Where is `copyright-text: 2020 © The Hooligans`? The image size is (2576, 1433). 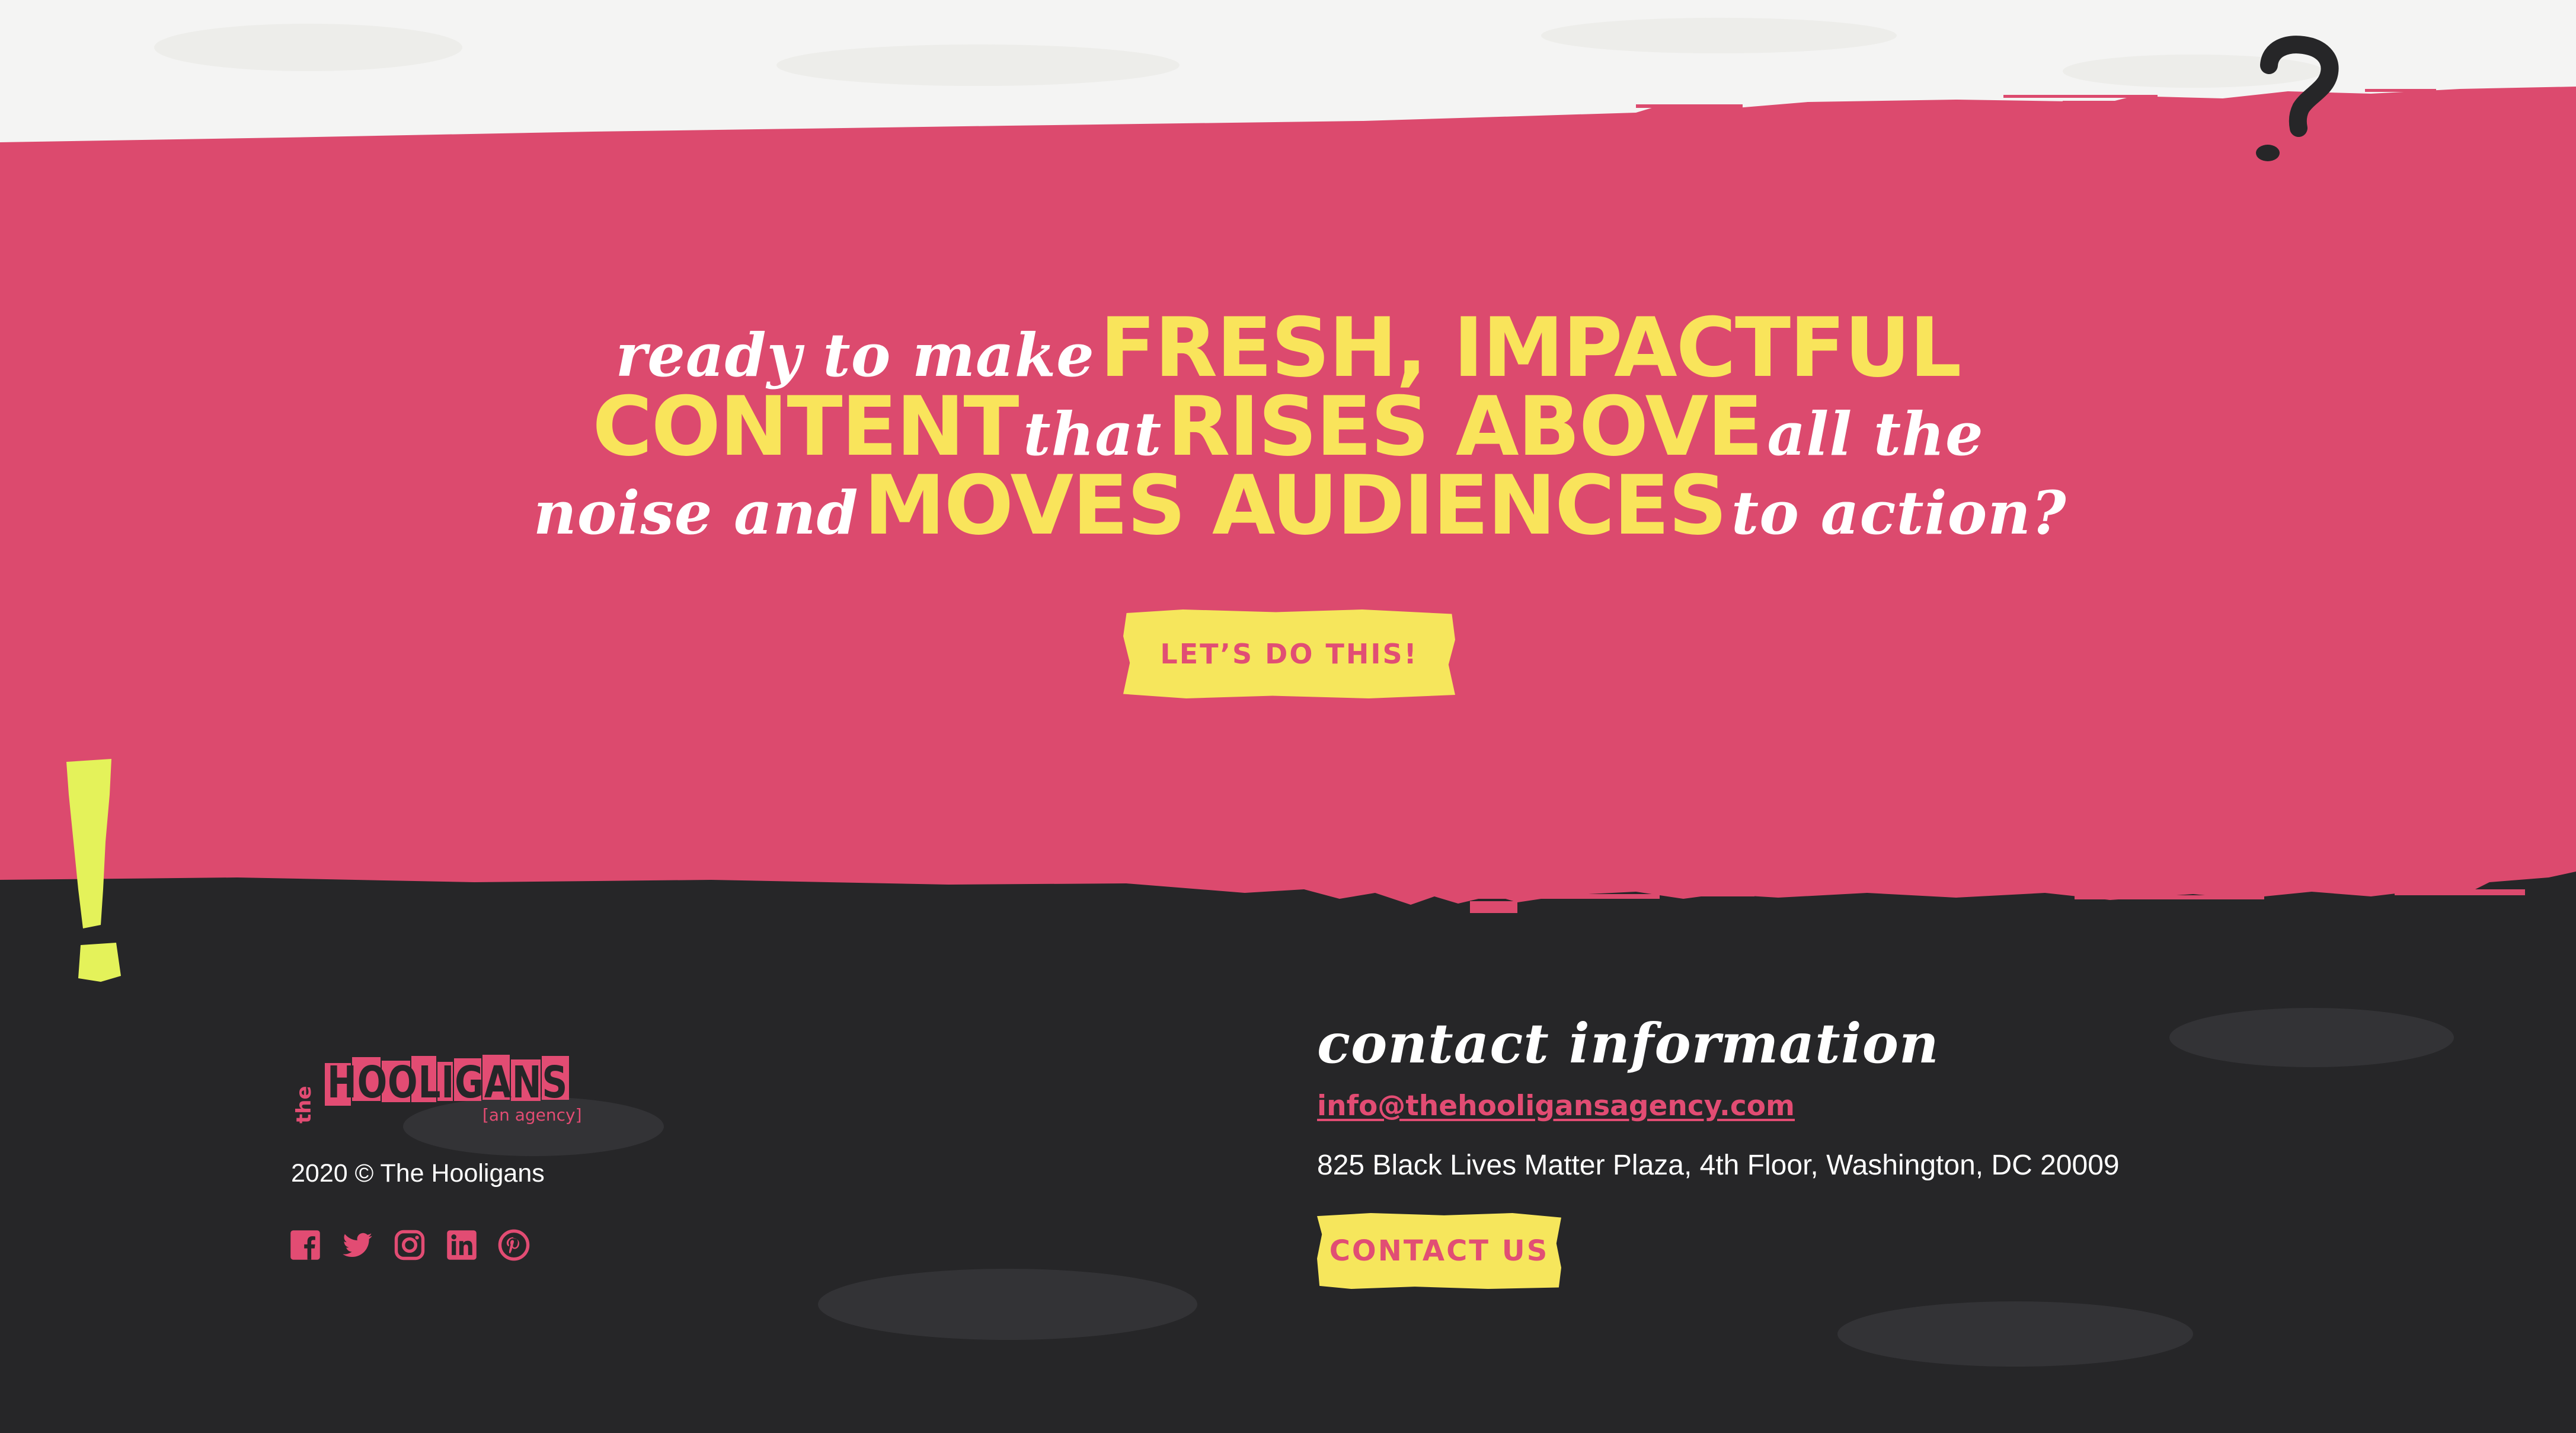
copyright-text: 2020 © The Hooligans is located at coordinates (418, 1173).